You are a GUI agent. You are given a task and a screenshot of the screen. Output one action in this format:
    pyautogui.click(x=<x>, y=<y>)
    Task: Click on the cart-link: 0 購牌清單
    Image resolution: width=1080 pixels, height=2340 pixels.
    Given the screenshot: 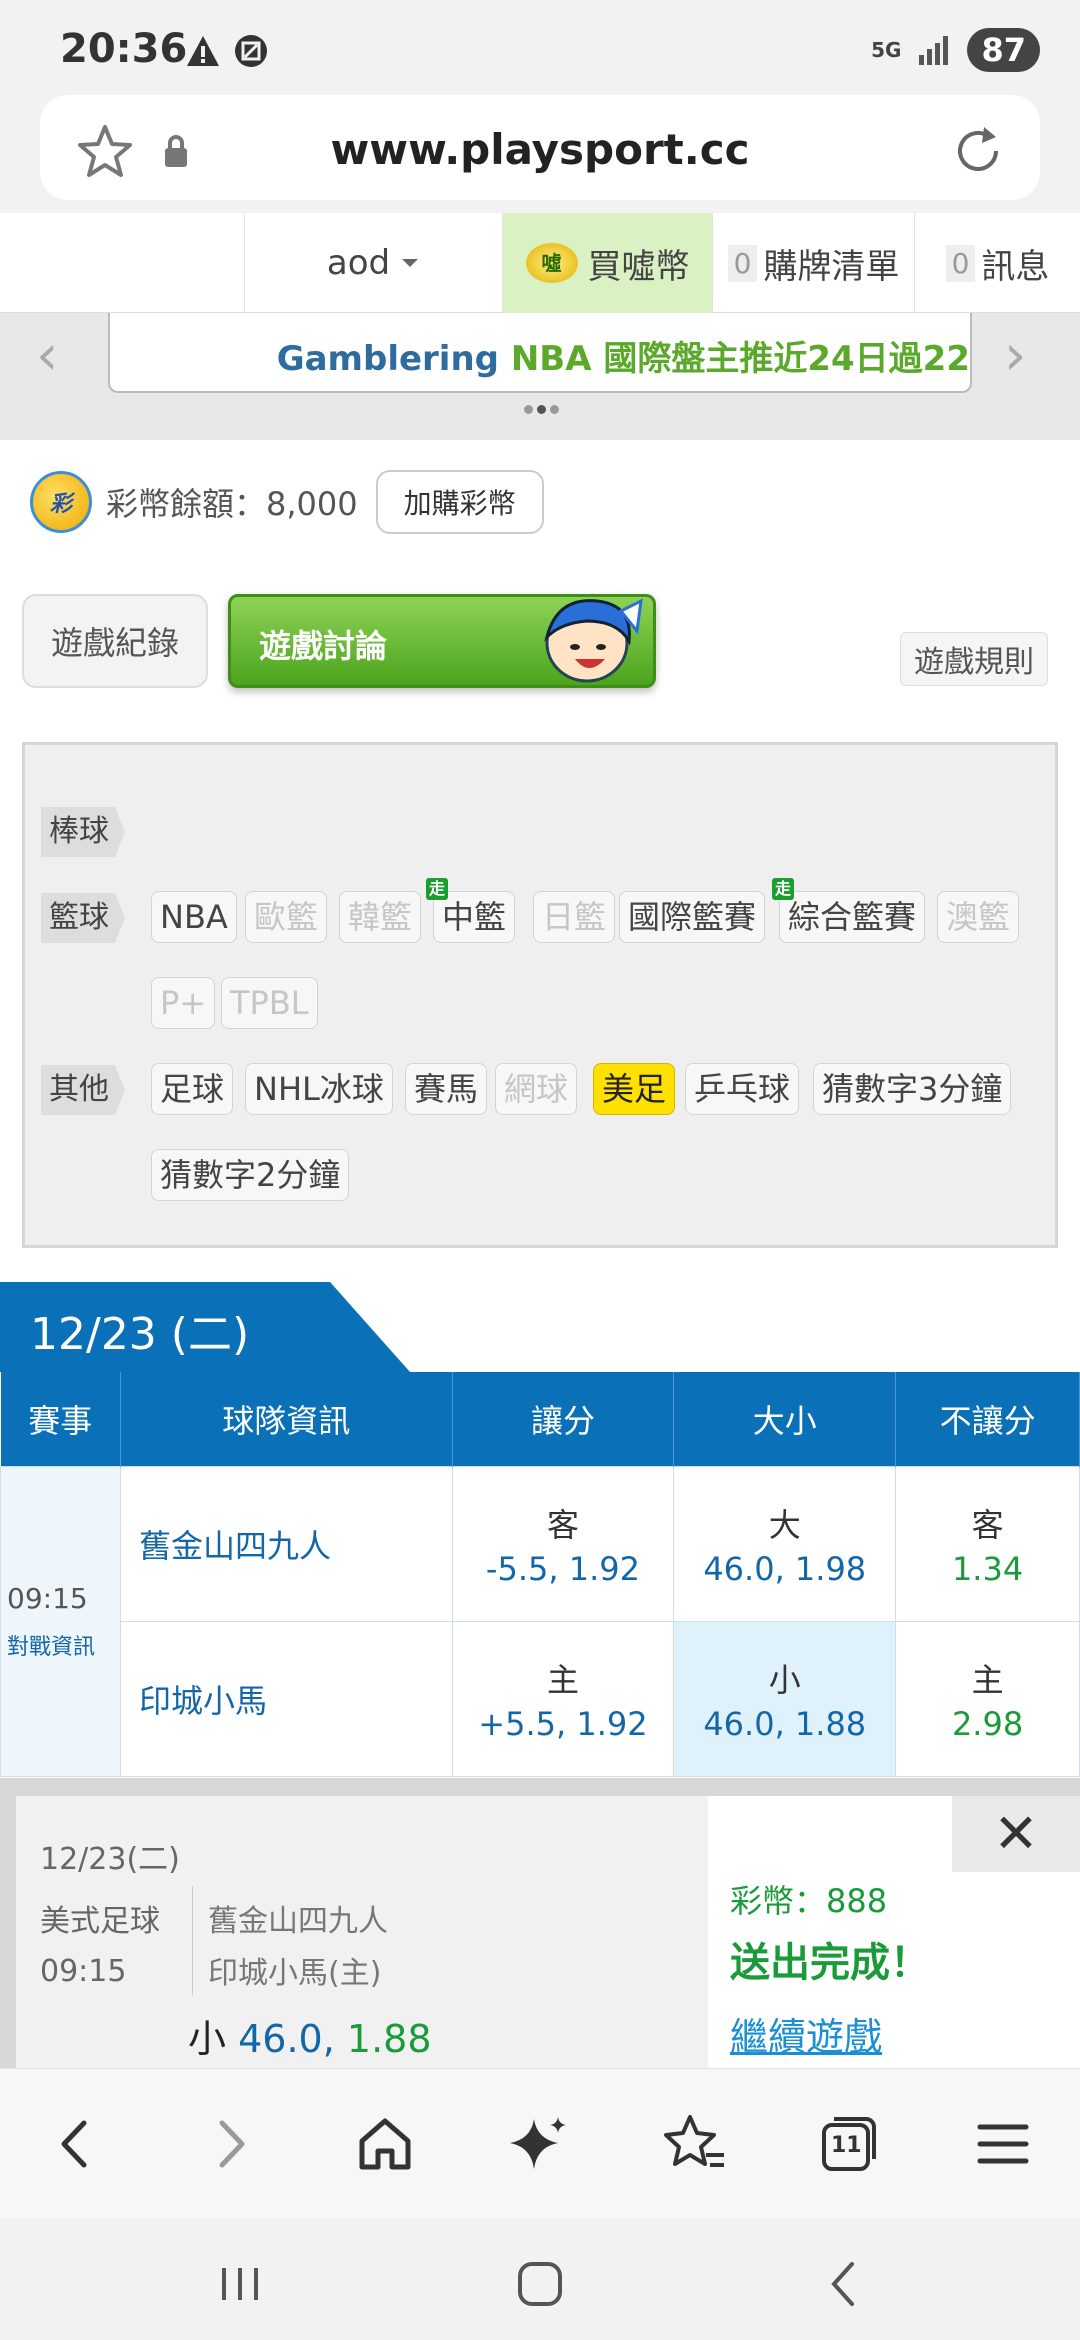 What is the action you would take?
    pyautogui.click(x=813, y=263)
    